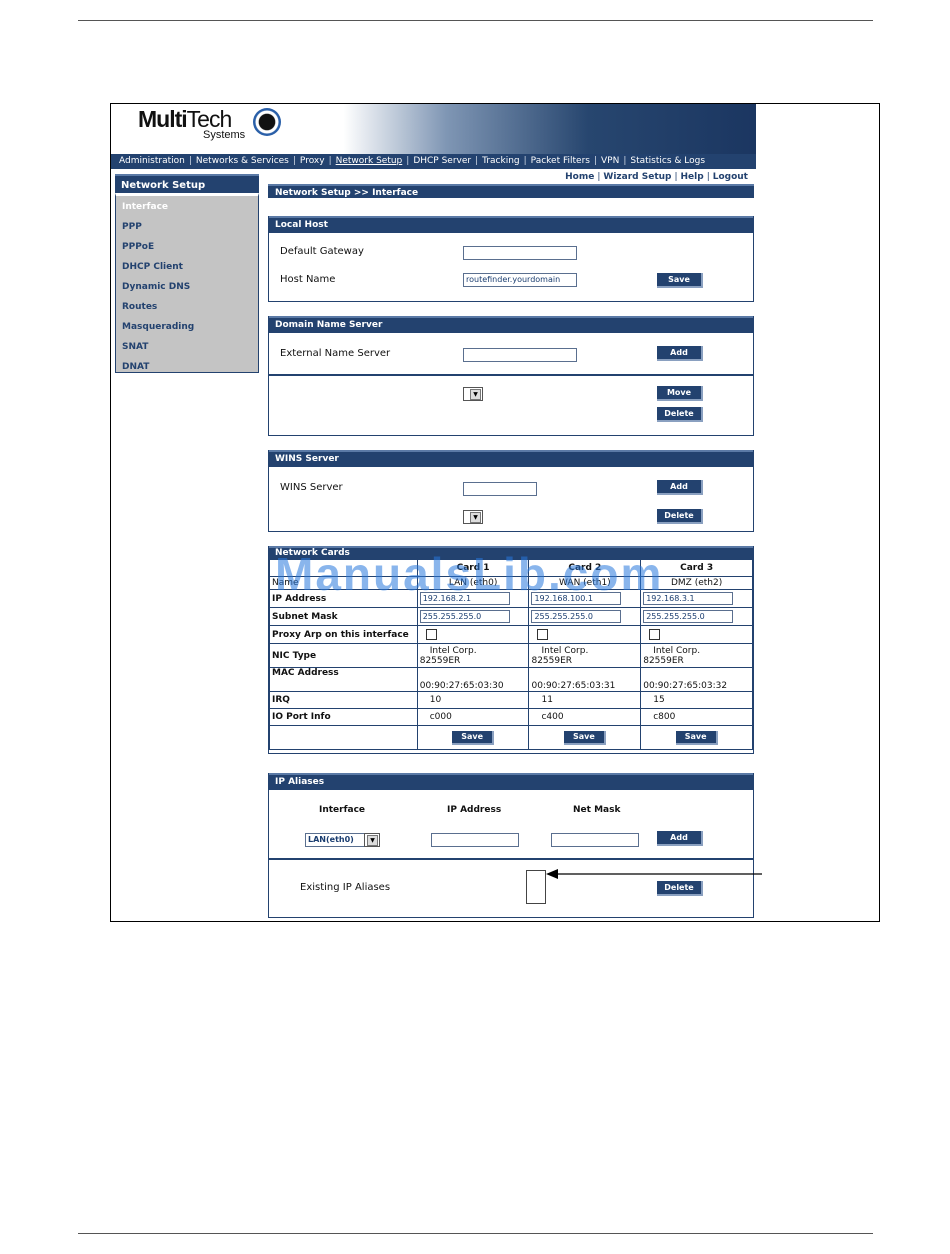 This screenshot has height=1254, width=950. Describe the element at coordinates (637, 177) in the screenshot. I see `utility-link: Wizard Setup` at that location.